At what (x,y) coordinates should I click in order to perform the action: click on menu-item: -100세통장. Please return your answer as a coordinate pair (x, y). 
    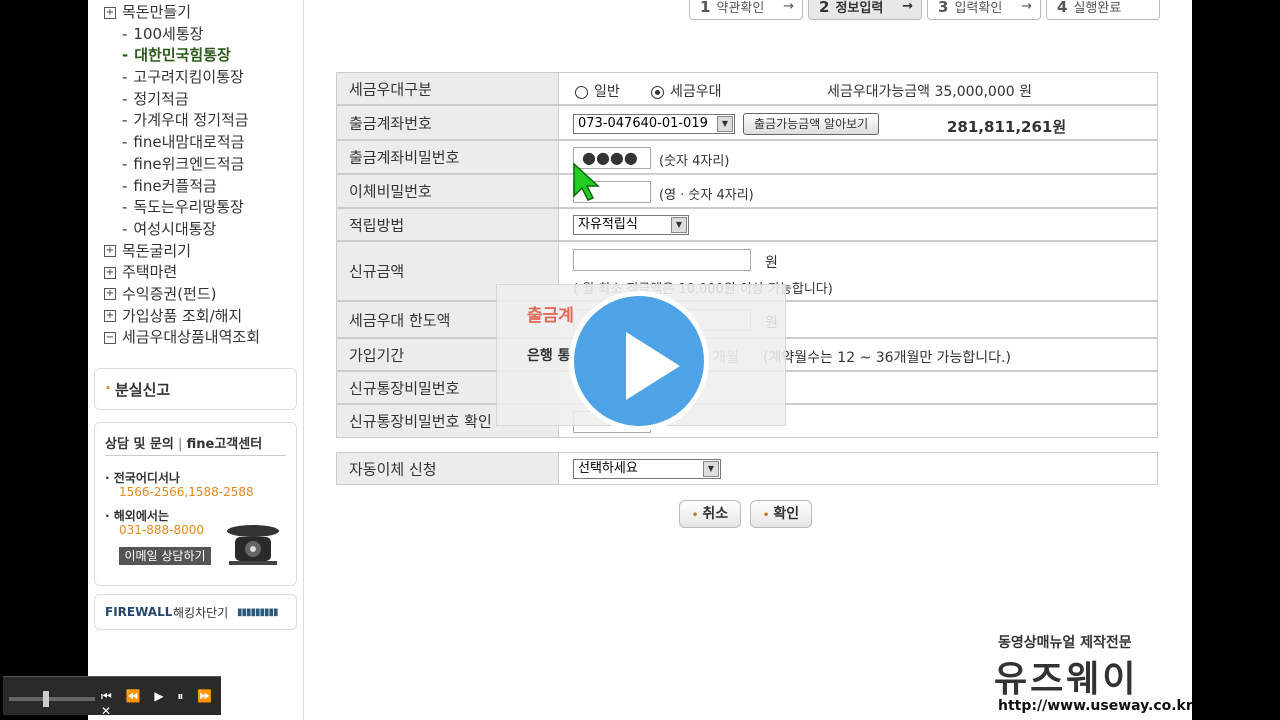
    Looking at the image, I should click on (195, 35).